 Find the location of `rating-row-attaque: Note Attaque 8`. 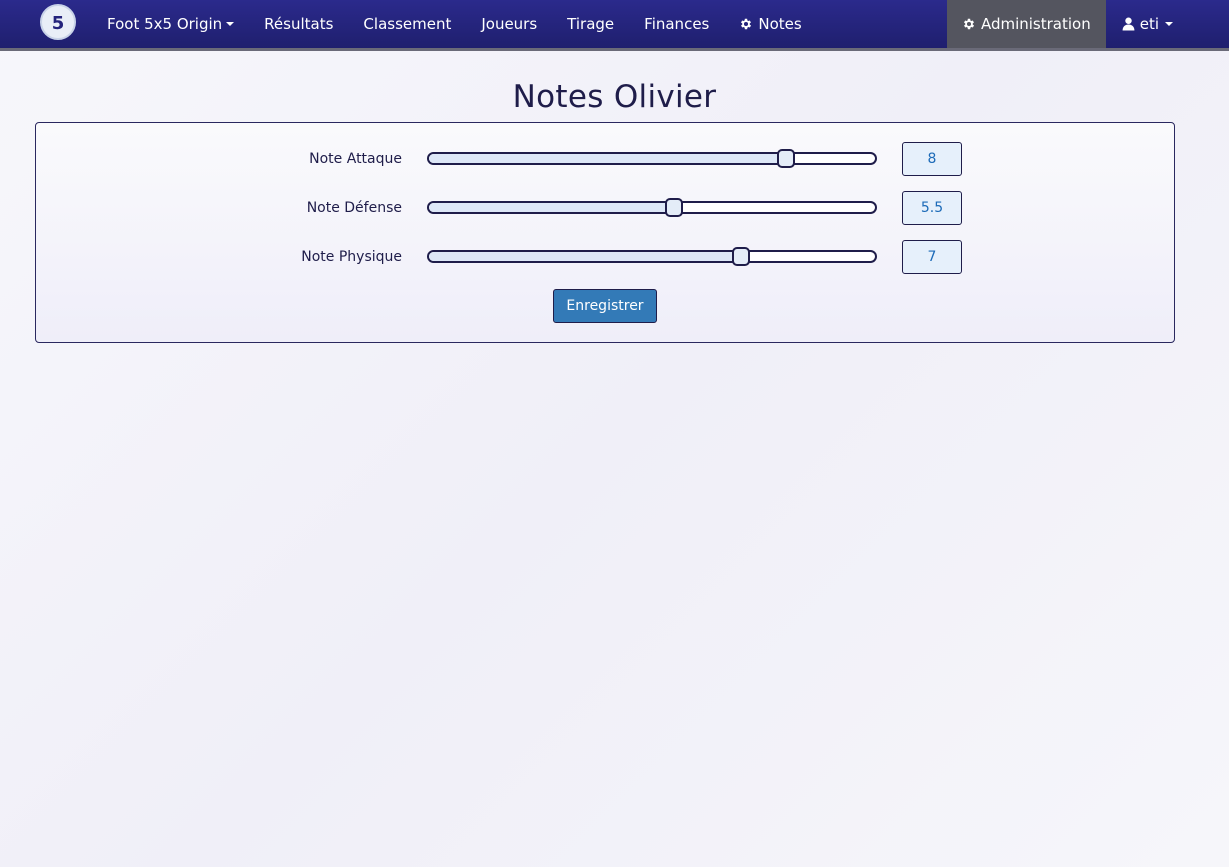

rating-row-attaque: Note Attaque 8 is located at coordinates (605, 159).